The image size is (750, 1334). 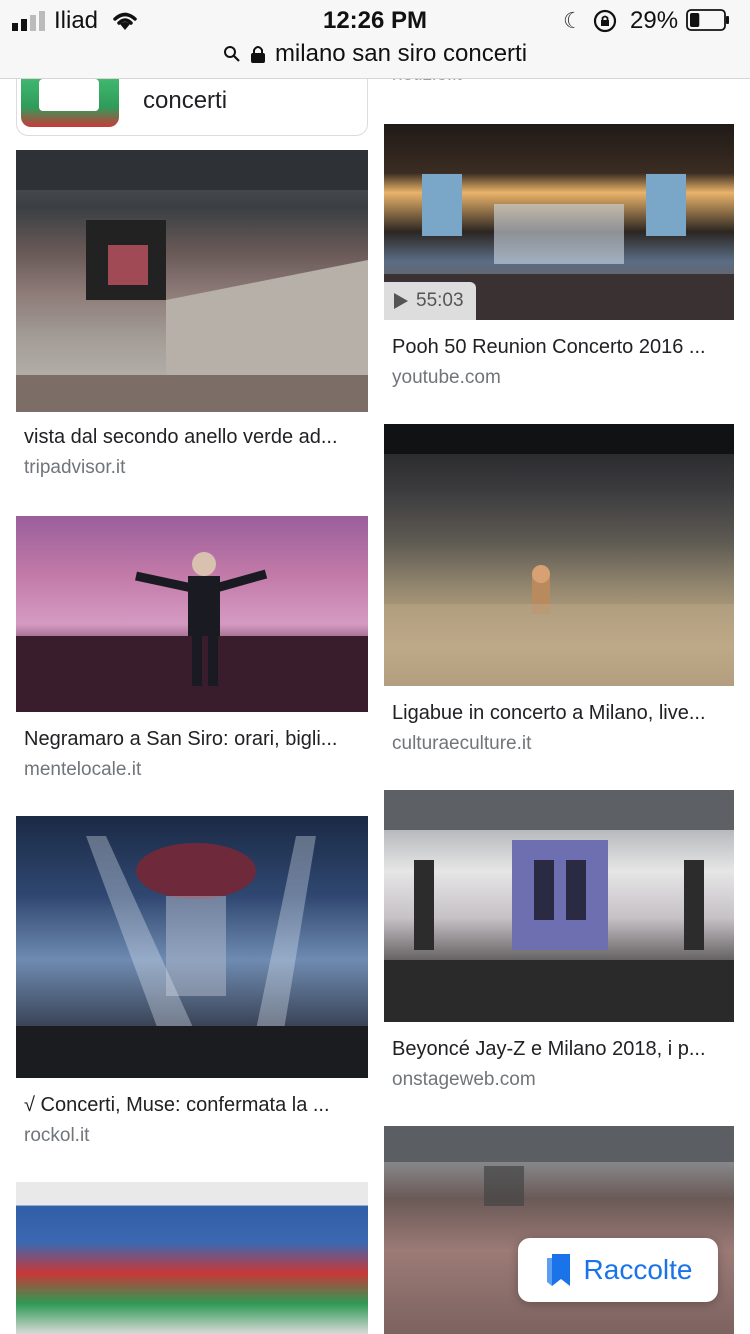 What do you see at coordinates (401, 301) in the screenshot?
I see `play-icon` at bounding box center [401, 301].